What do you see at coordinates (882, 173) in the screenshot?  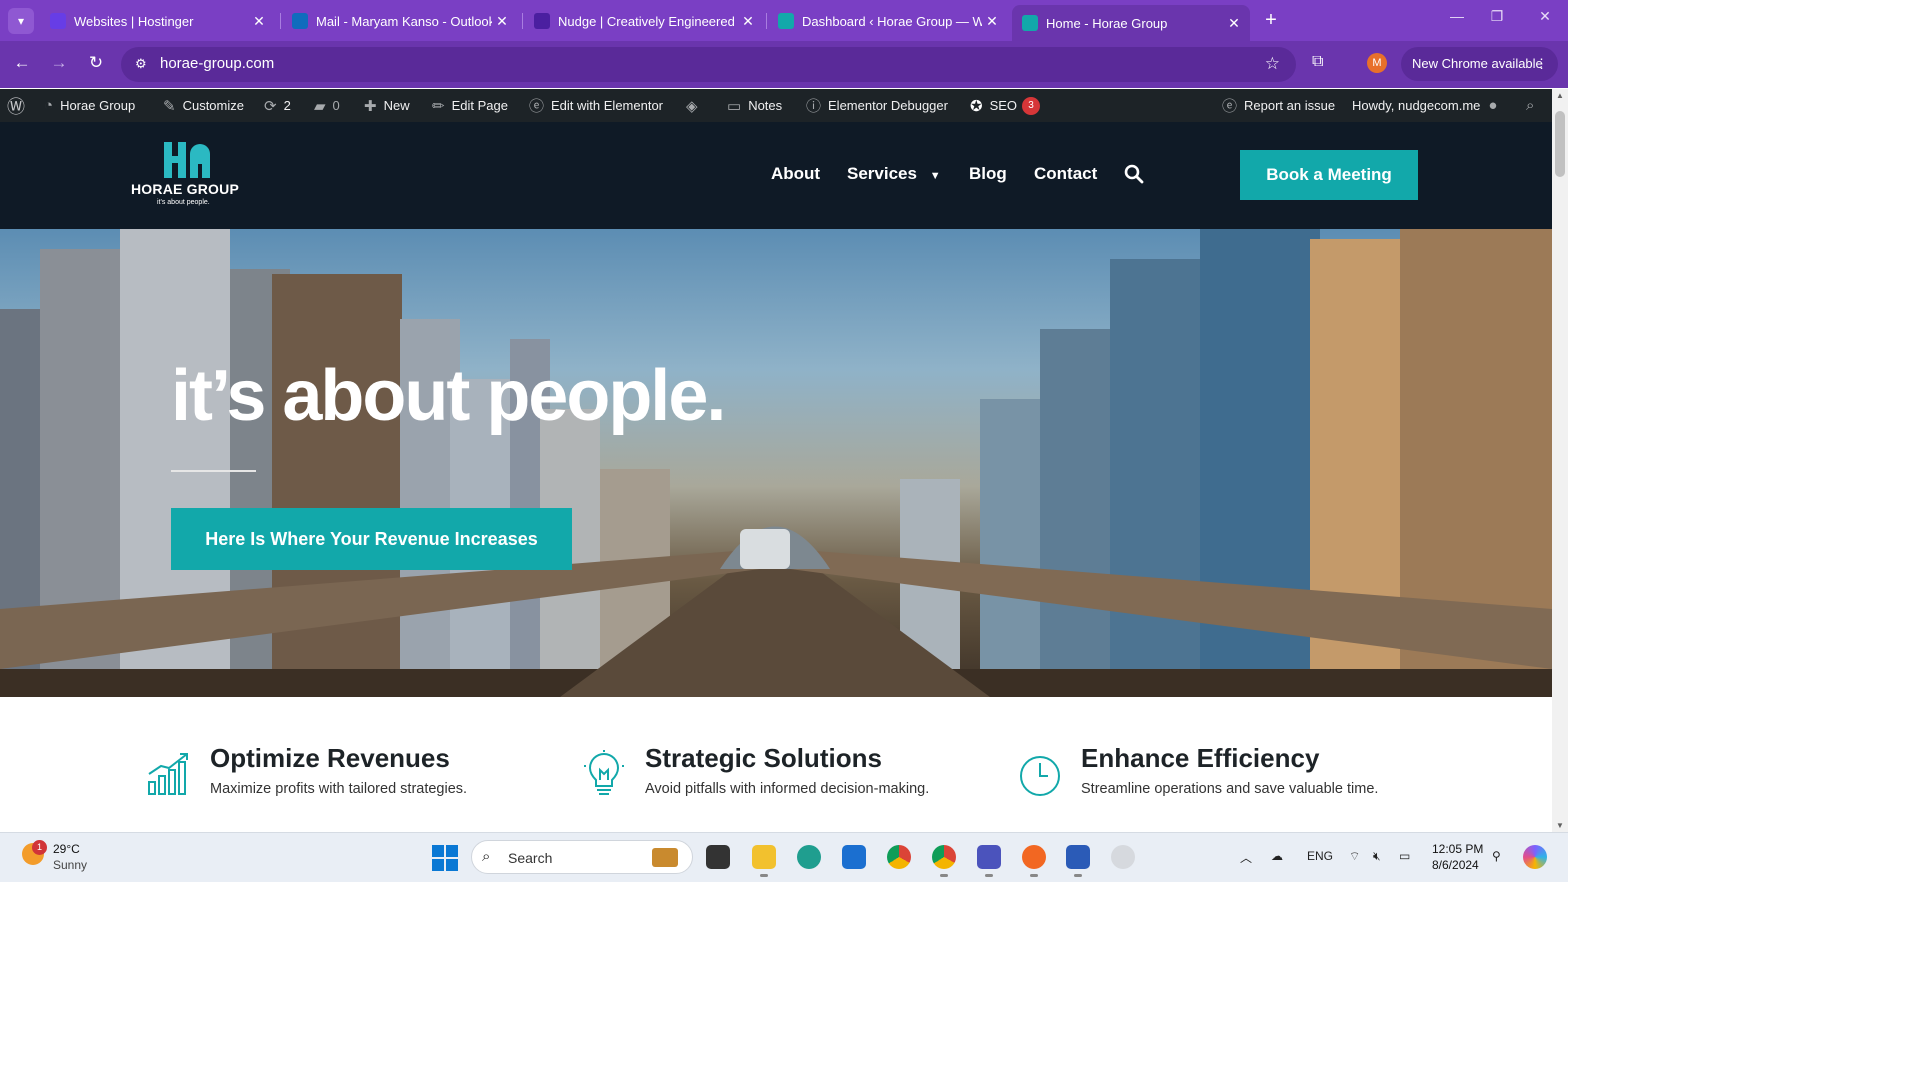 I see `nav-services-label: Services` at bounding box center [882, 173].